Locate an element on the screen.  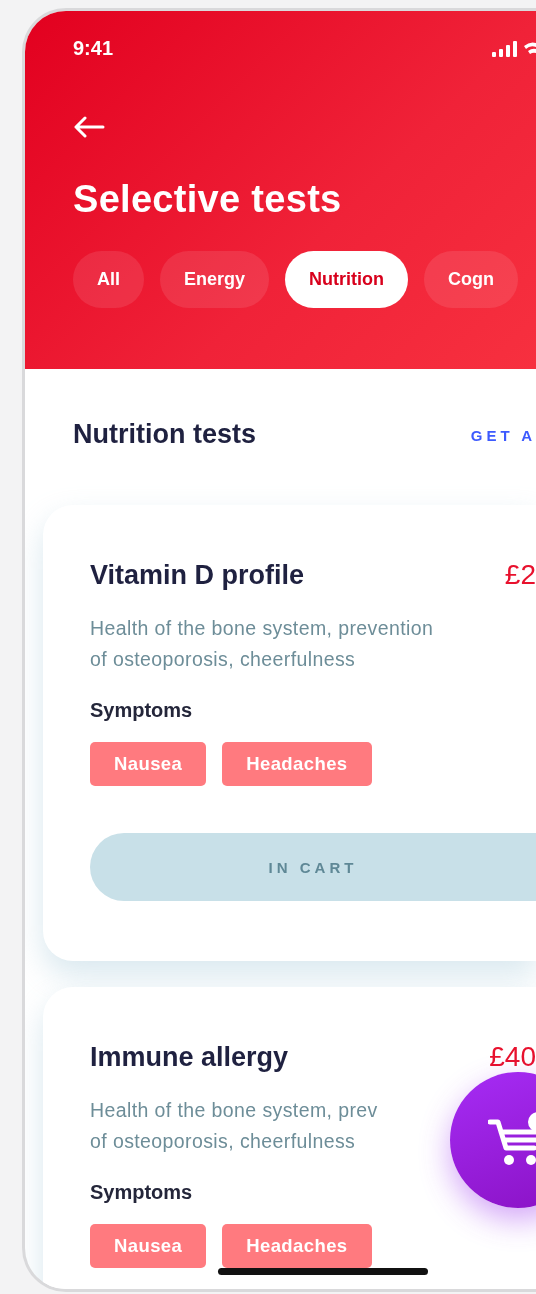
test-price: £2 is located at coordinates (520, 575).